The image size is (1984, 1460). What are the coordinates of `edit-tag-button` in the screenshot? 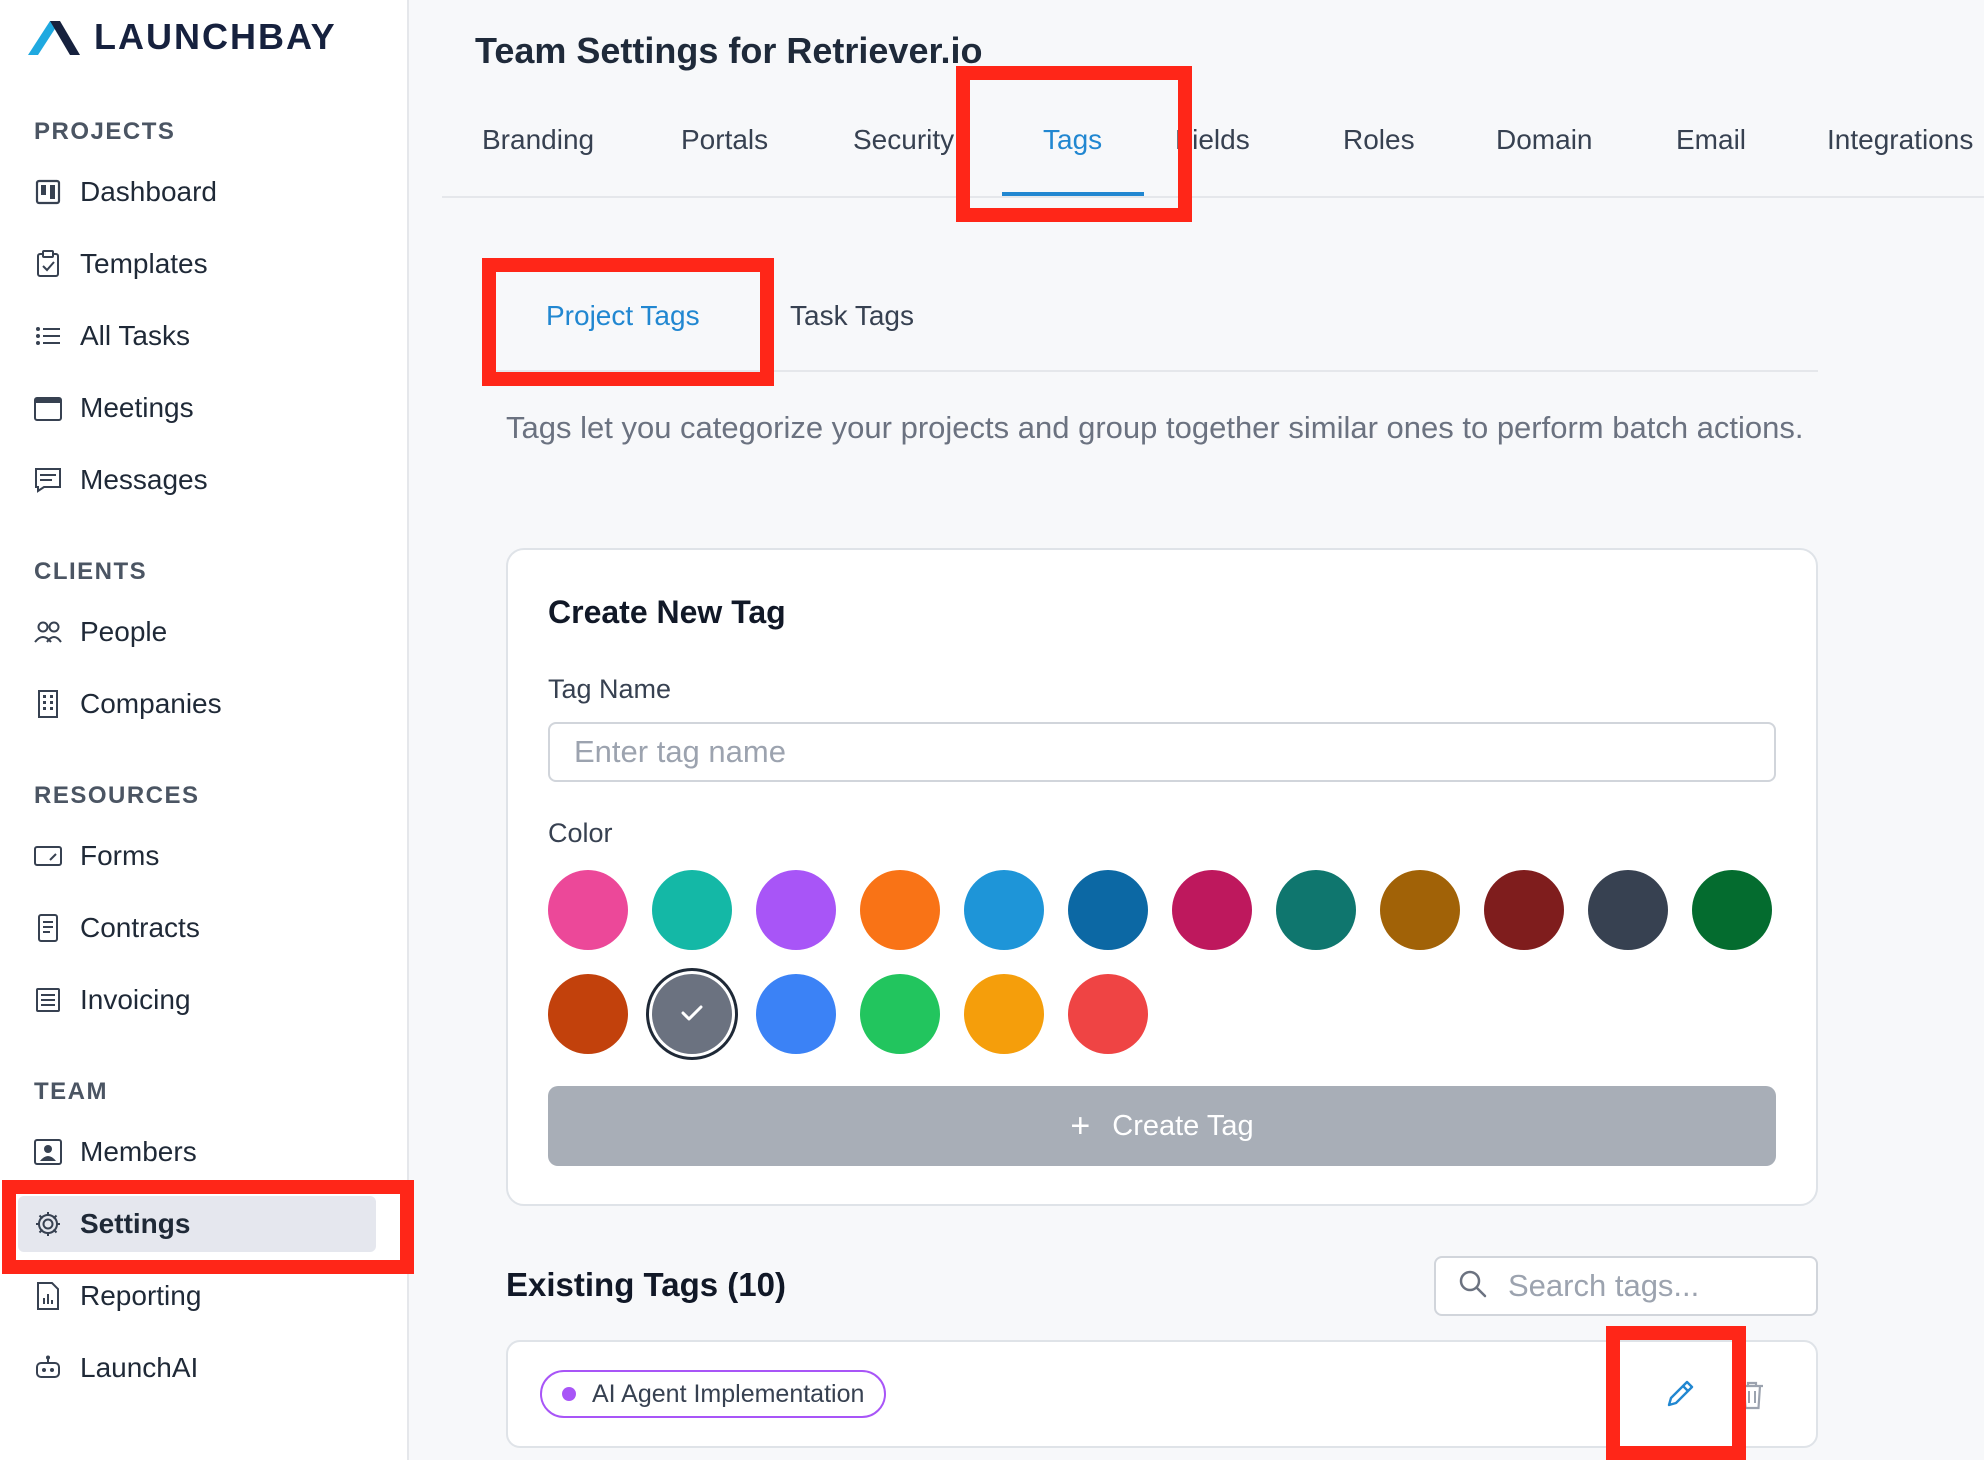 It's located at (1680, 1395).